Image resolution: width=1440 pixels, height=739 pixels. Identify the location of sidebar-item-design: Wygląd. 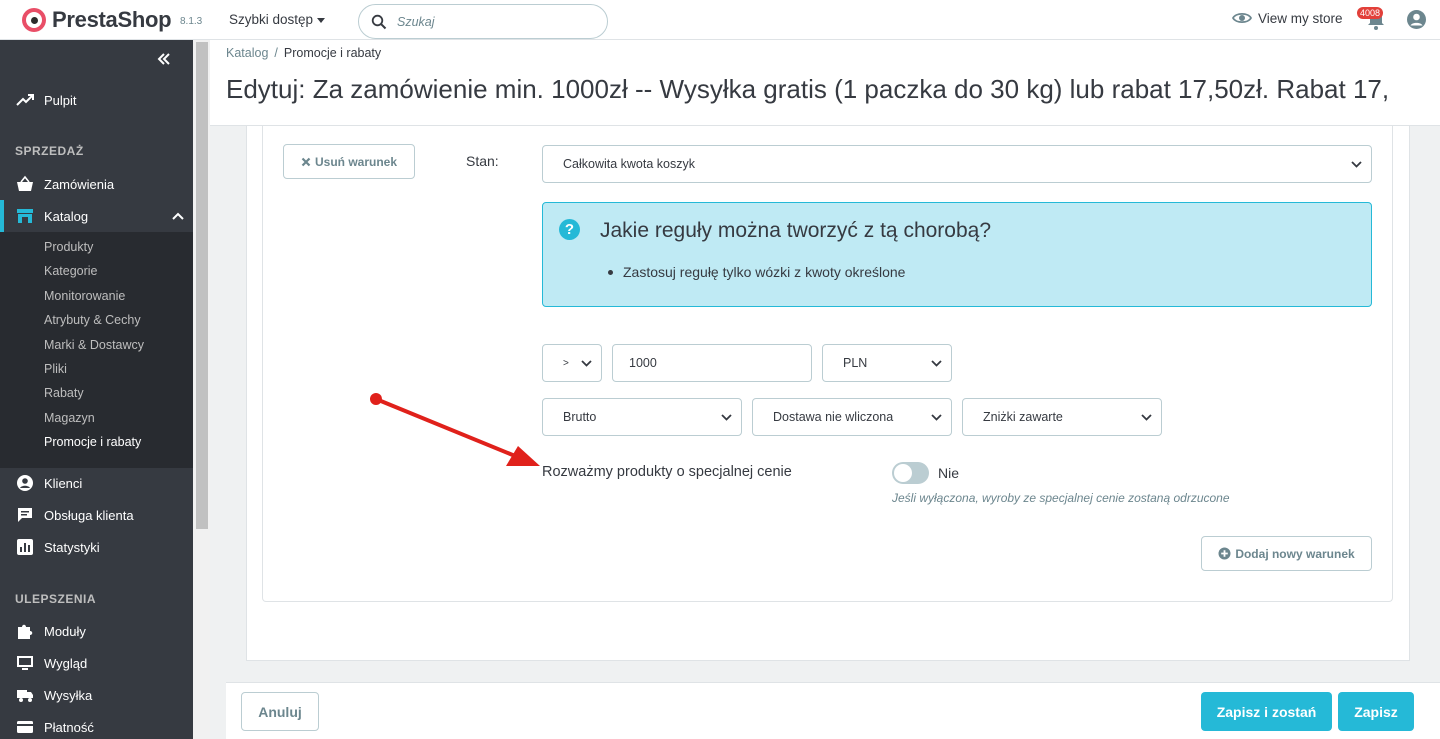
(96, 663).